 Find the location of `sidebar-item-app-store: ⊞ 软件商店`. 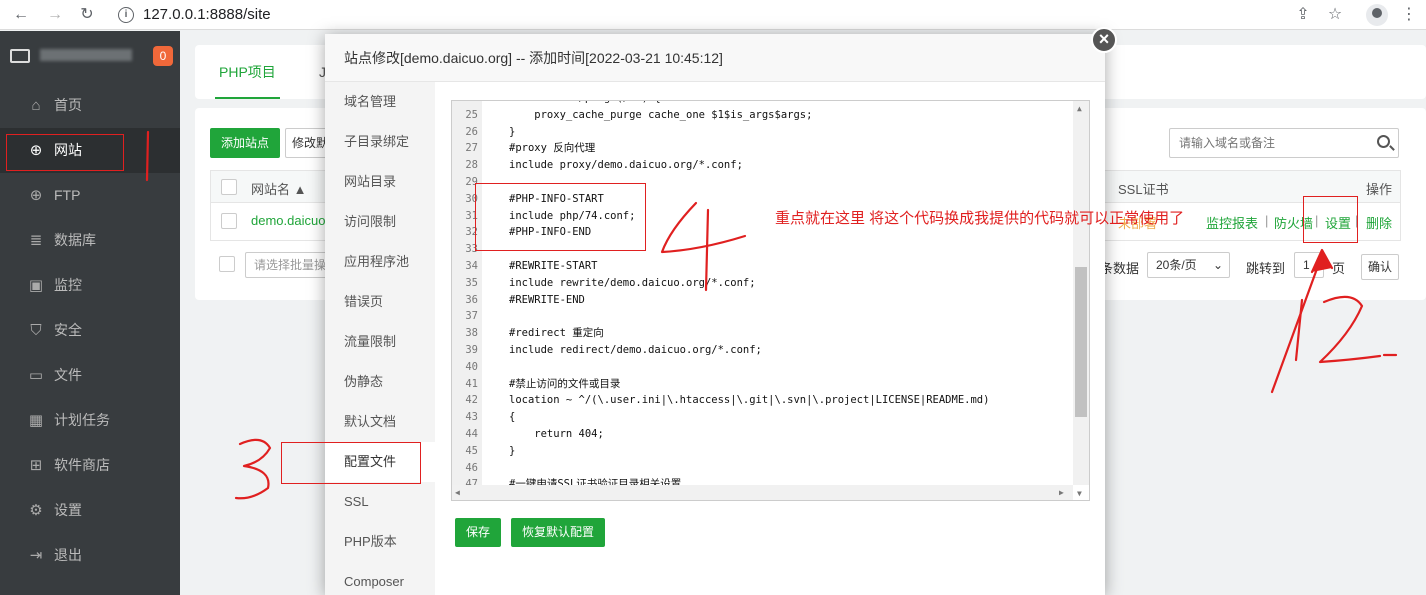

sidebar-item-app-store: ⊞ 软件商店 is located at coordinates (90, 465).